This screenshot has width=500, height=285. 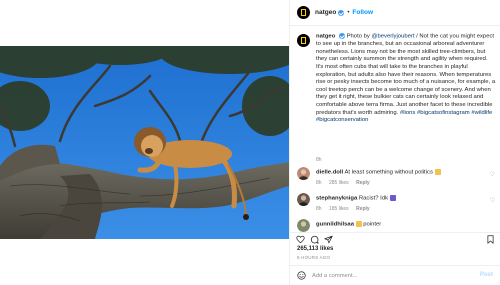 I want to click on photographer-link: @beverlyjoubert, so click(x=393, y=37).